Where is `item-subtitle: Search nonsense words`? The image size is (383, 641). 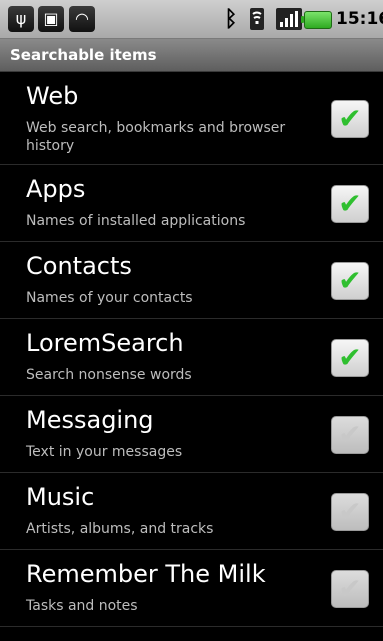 item-subtitle: Search nonsense words is located at coordinates (109, 375).